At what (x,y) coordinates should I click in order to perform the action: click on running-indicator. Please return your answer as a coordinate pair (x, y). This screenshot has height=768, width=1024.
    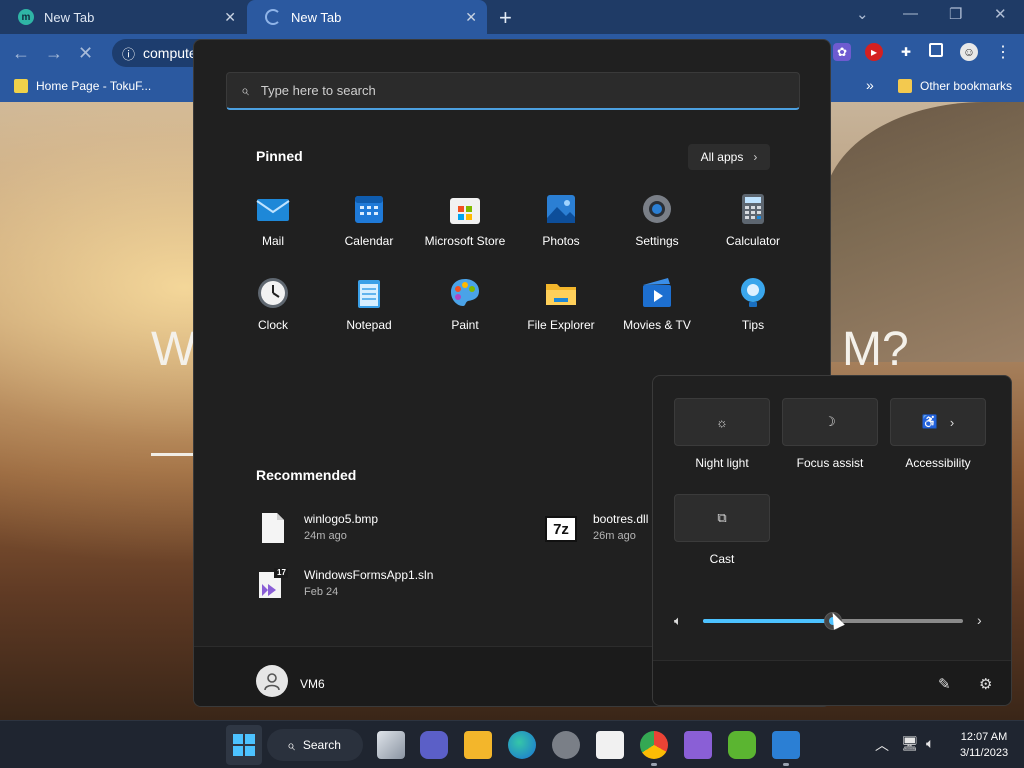
    Looking at the image, I should click on (654, 764).